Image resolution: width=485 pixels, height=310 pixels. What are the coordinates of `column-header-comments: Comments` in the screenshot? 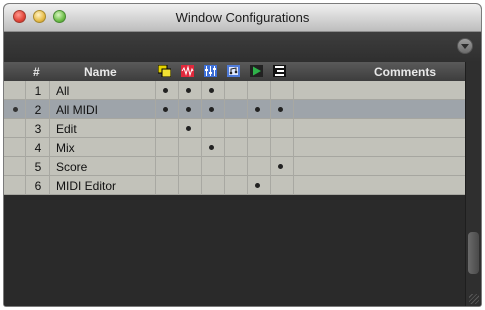 It's located at (405, 72).